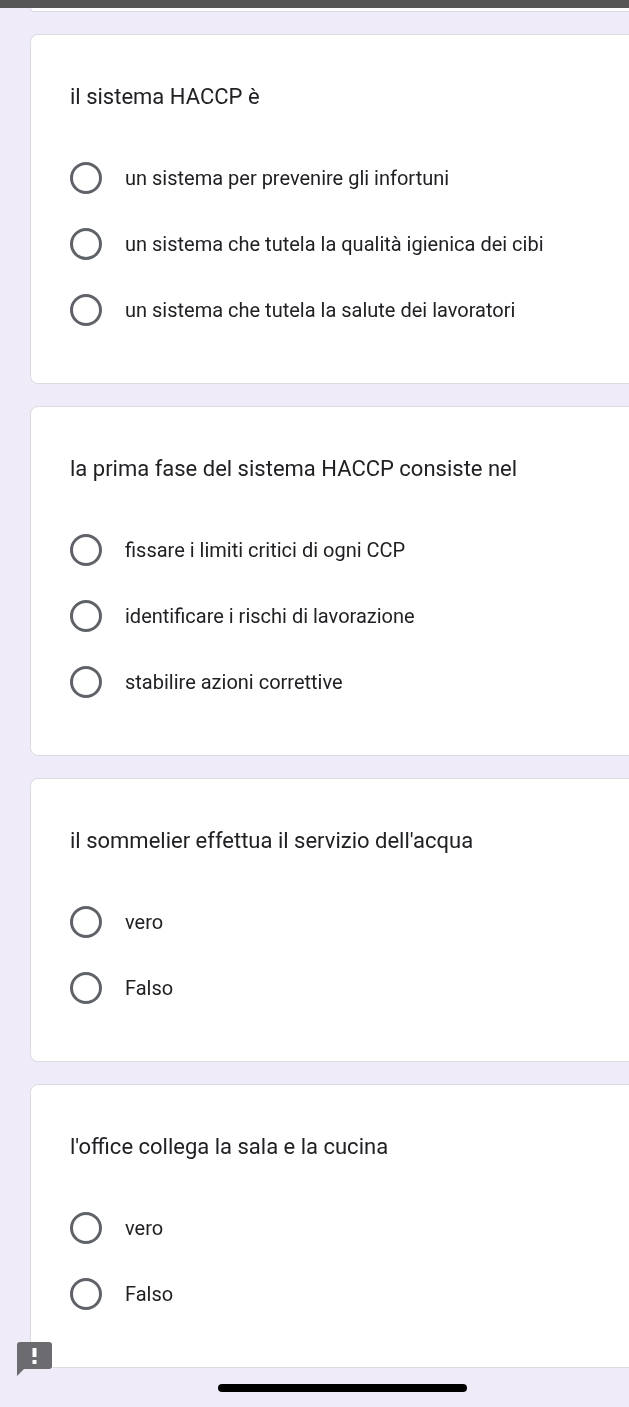 The image size is (629, 1407). Describe the element at coordinates (357, 178) in the screenshot. I see `option-label: un sistema per prevenire gli infortuni` at that location.